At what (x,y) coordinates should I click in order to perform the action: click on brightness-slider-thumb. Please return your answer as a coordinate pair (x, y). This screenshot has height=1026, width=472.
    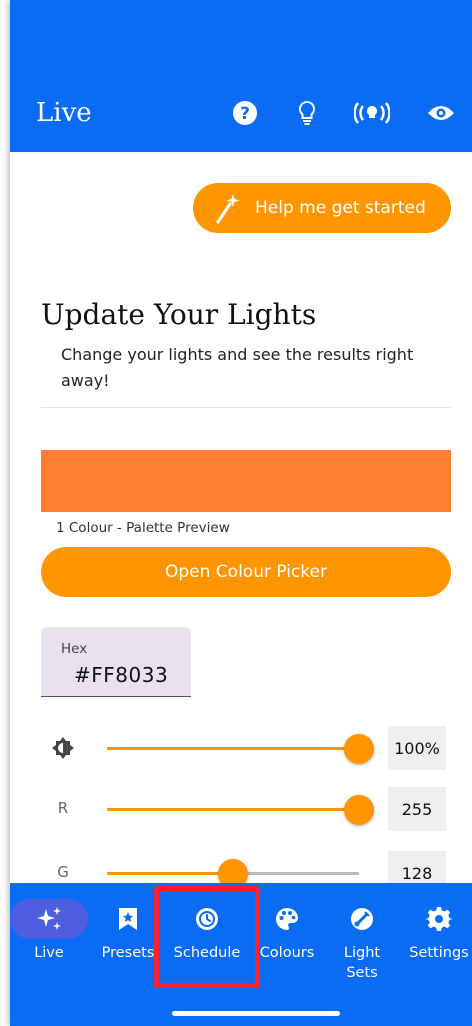
    Looking at the image, I should click on (359, 749).